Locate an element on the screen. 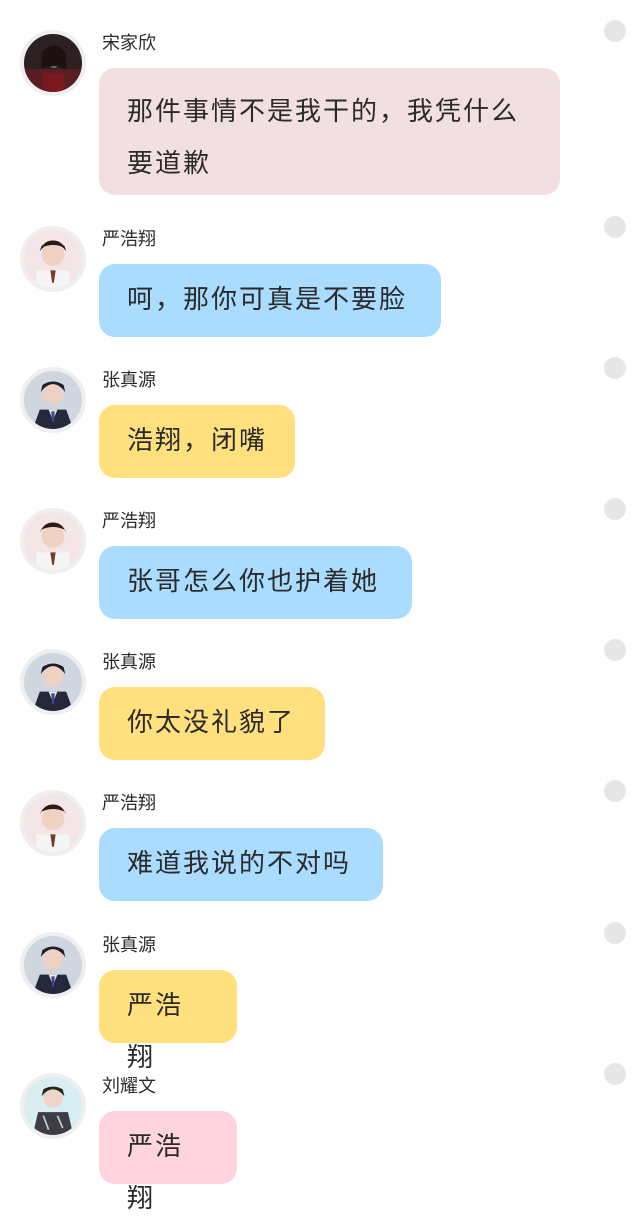 The height and width of the screenshot is (1225, 640). message-text: 你太没礼貌了 is located at coordinates (211, 723).